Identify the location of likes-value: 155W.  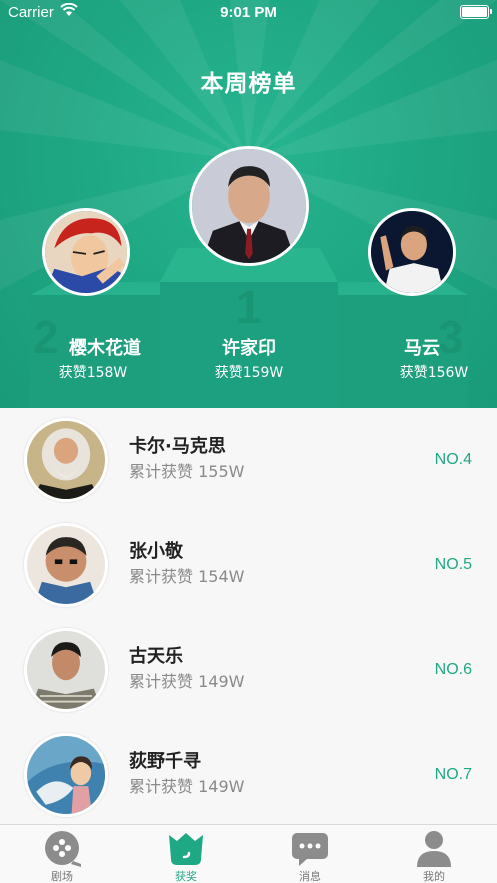
(221, 471).